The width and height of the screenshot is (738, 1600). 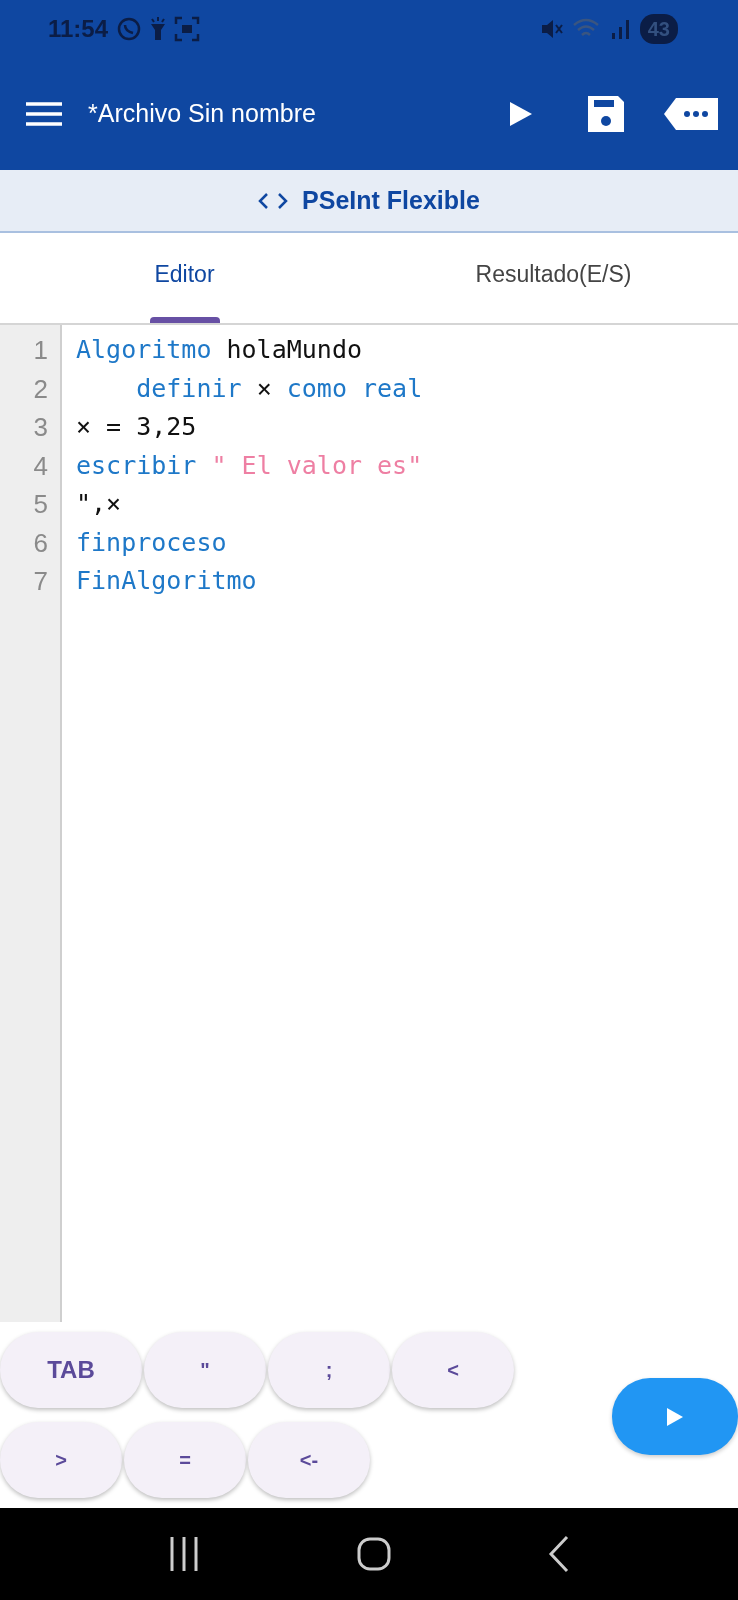 What do you see at coordinates (44, 114) in the screenshot?
I see `menu-icon` at bounding box center [44, 114].